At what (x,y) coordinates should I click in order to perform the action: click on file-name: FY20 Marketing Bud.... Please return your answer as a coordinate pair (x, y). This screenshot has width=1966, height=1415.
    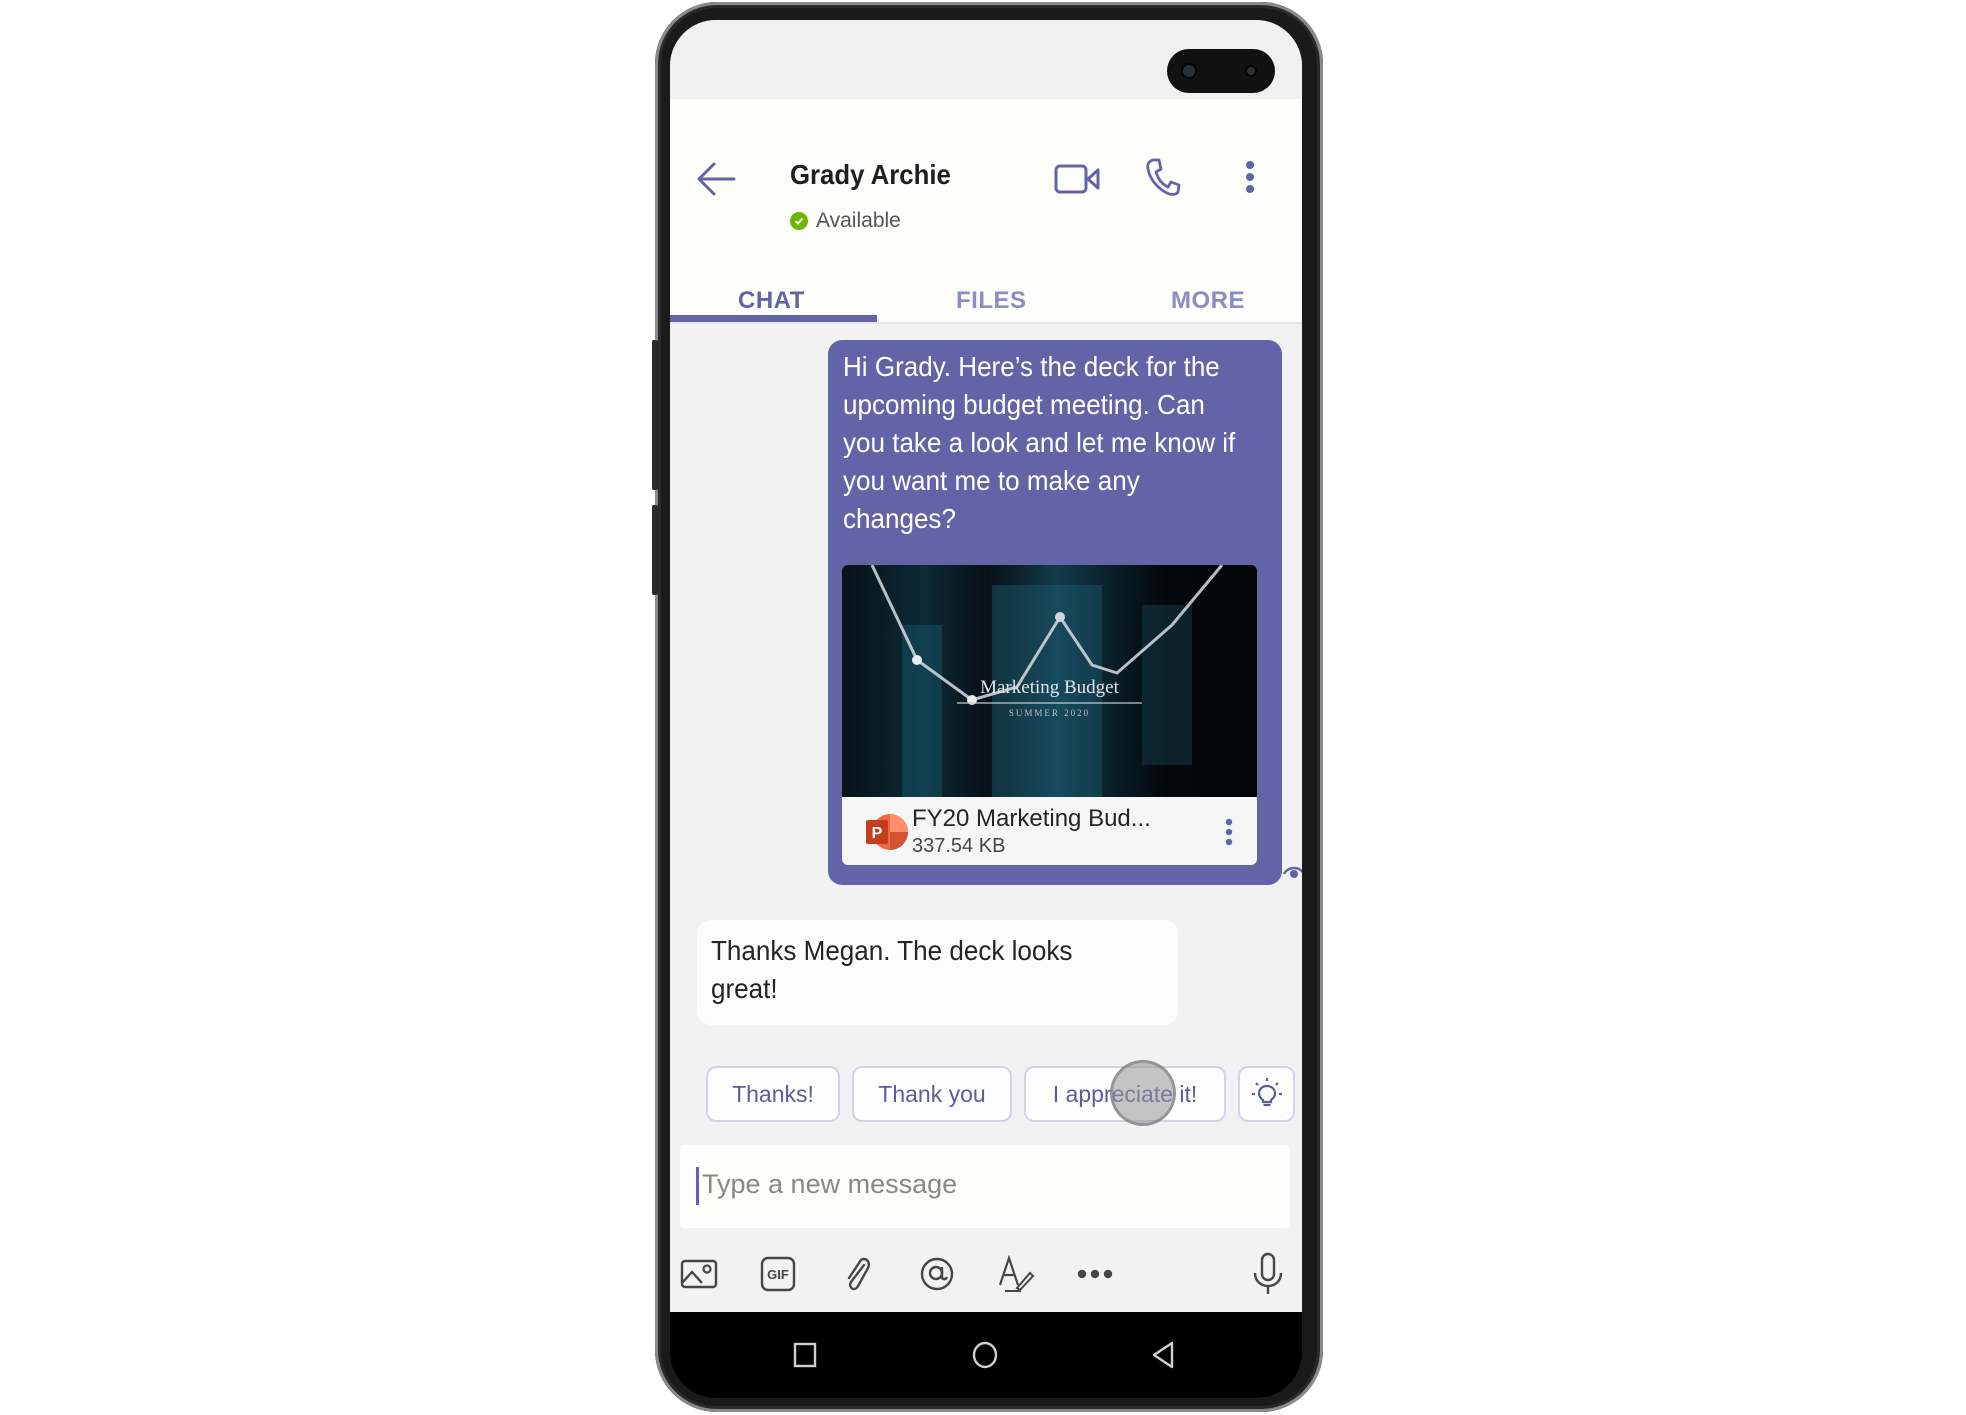
    Looking at the image, I should click on (1031, 819).